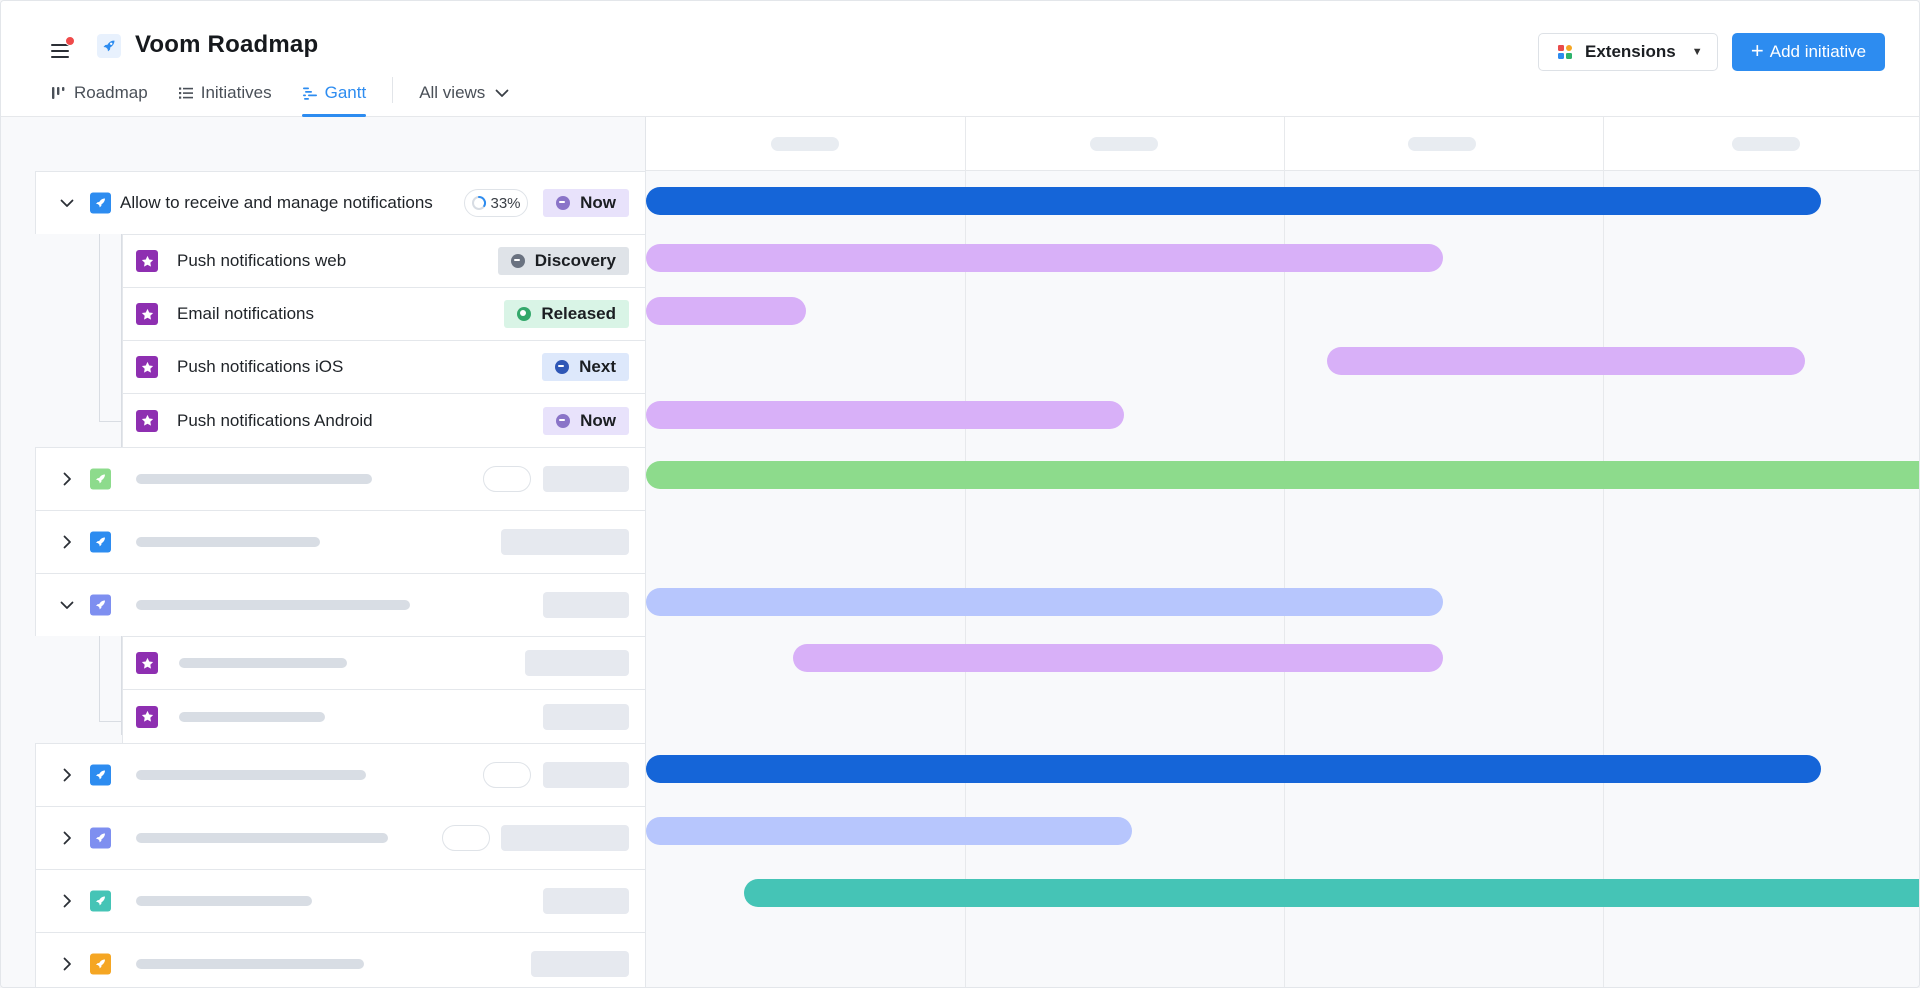 The height and width of the screenshot is (988, 1920). Describe the element at coordinates (262, 260) in the screenshot. I see `feature-title: Push notifications web` at that location.